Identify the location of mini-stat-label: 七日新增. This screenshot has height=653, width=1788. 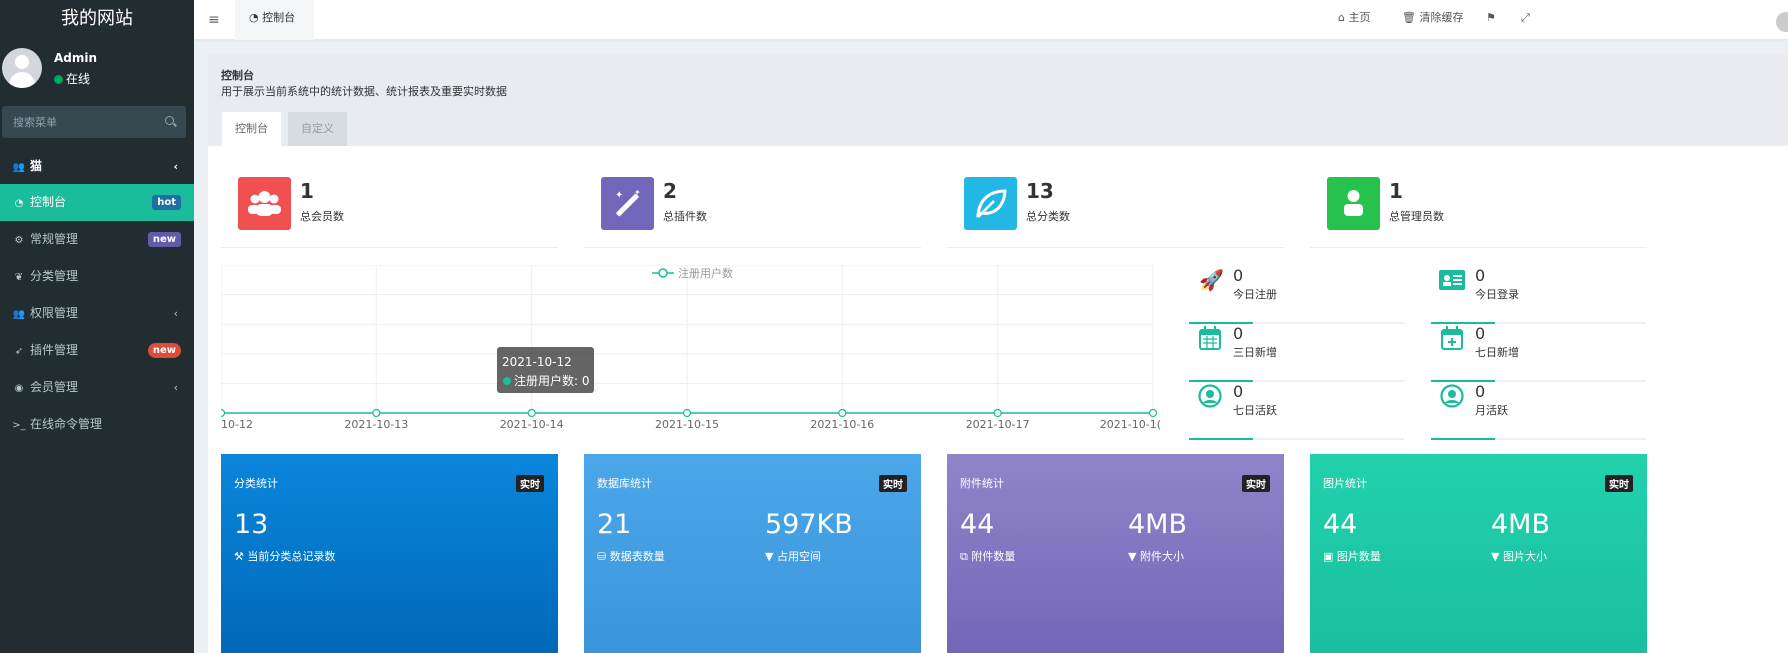
(1497, 352).